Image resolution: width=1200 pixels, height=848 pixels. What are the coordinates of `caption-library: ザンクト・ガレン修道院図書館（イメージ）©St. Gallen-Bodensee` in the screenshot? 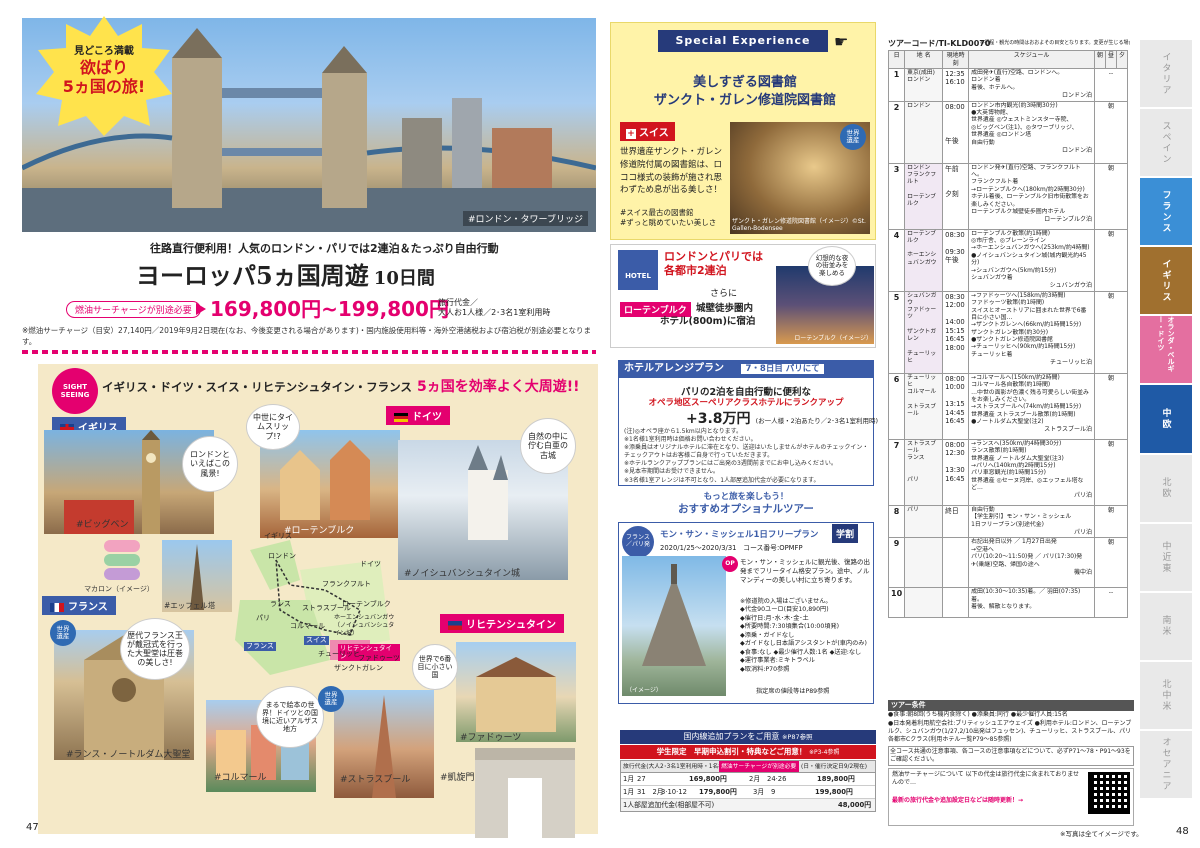 It's located at (799, 225).